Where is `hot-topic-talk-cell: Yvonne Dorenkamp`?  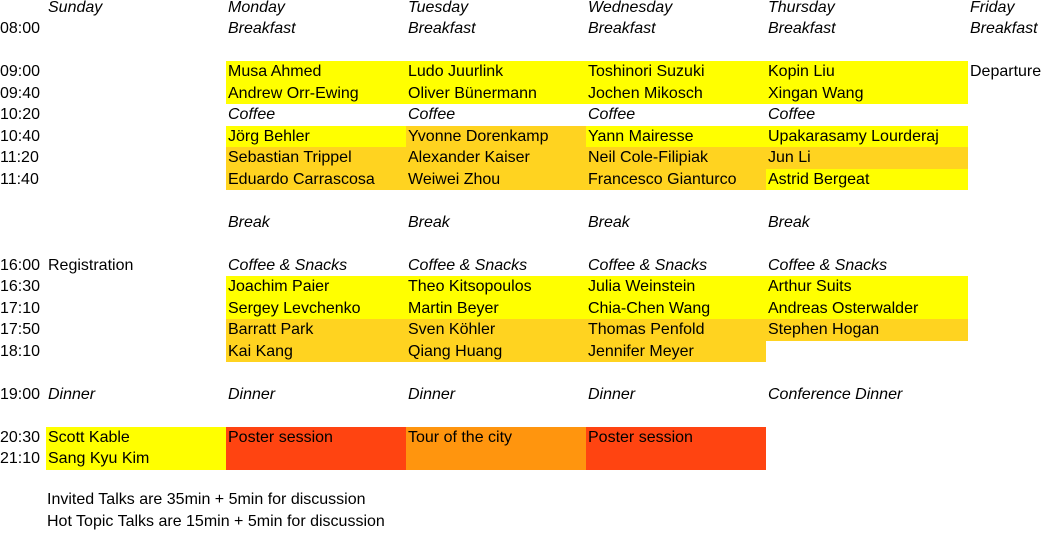
hot-topic-talk-cell: Yvonne Dorenkamp is located at coordinates (496, 136).